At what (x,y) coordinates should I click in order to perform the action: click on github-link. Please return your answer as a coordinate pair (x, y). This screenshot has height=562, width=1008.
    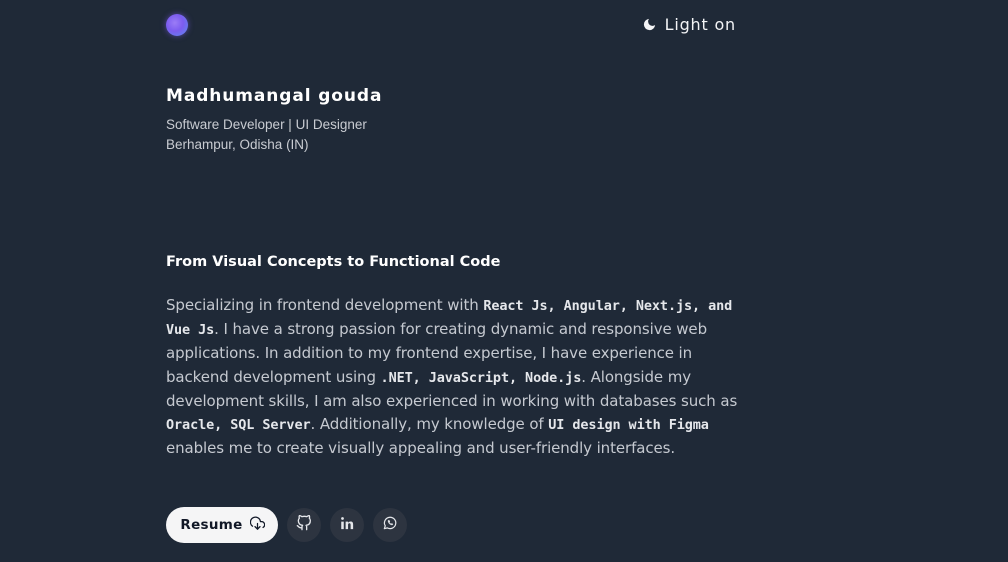
    Looking at the image, I should click on (304, 525).